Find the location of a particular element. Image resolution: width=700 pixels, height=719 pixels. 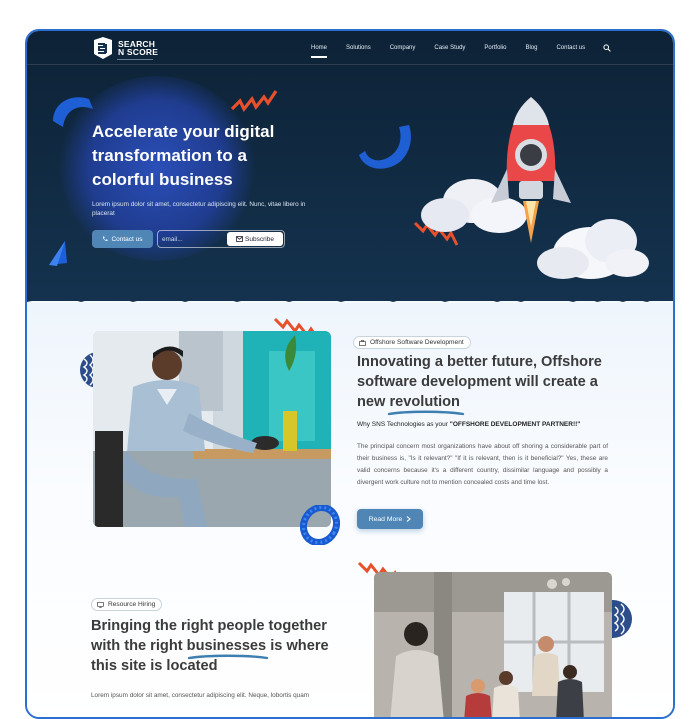

section2-heading-line1: Bringing the right people together is located at coordinates (209, 626).